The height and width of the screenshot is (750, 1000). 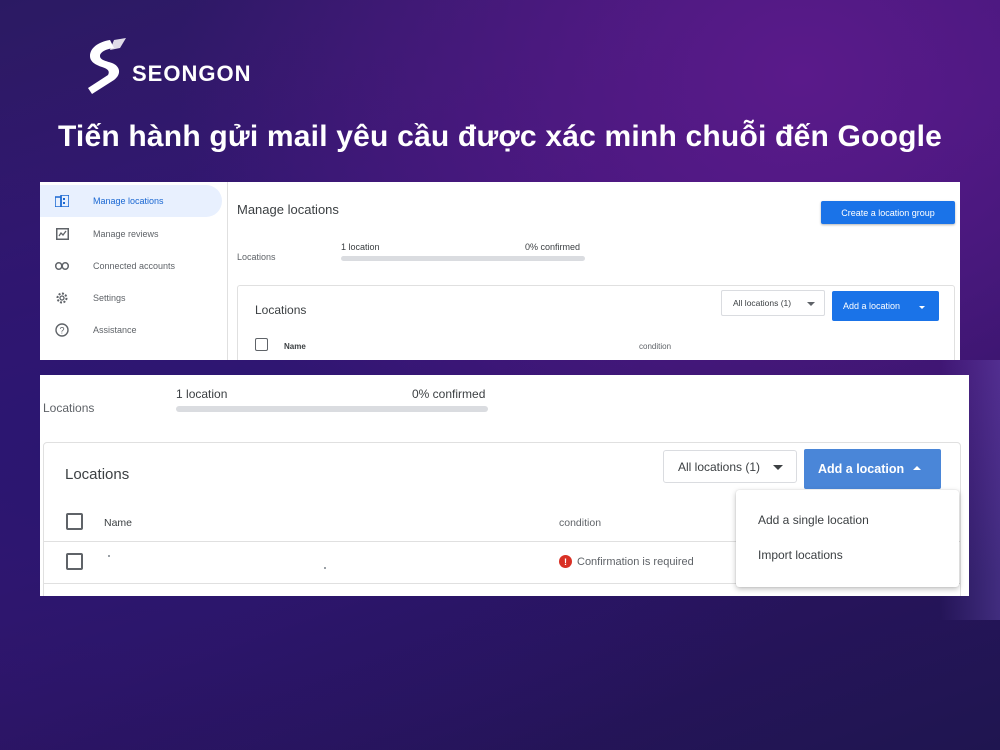 What do you see at coordinates (126, 234) in the screenshot?
I see `sidebar-item-label: Manage reviews` at bounding box center [126, 234].